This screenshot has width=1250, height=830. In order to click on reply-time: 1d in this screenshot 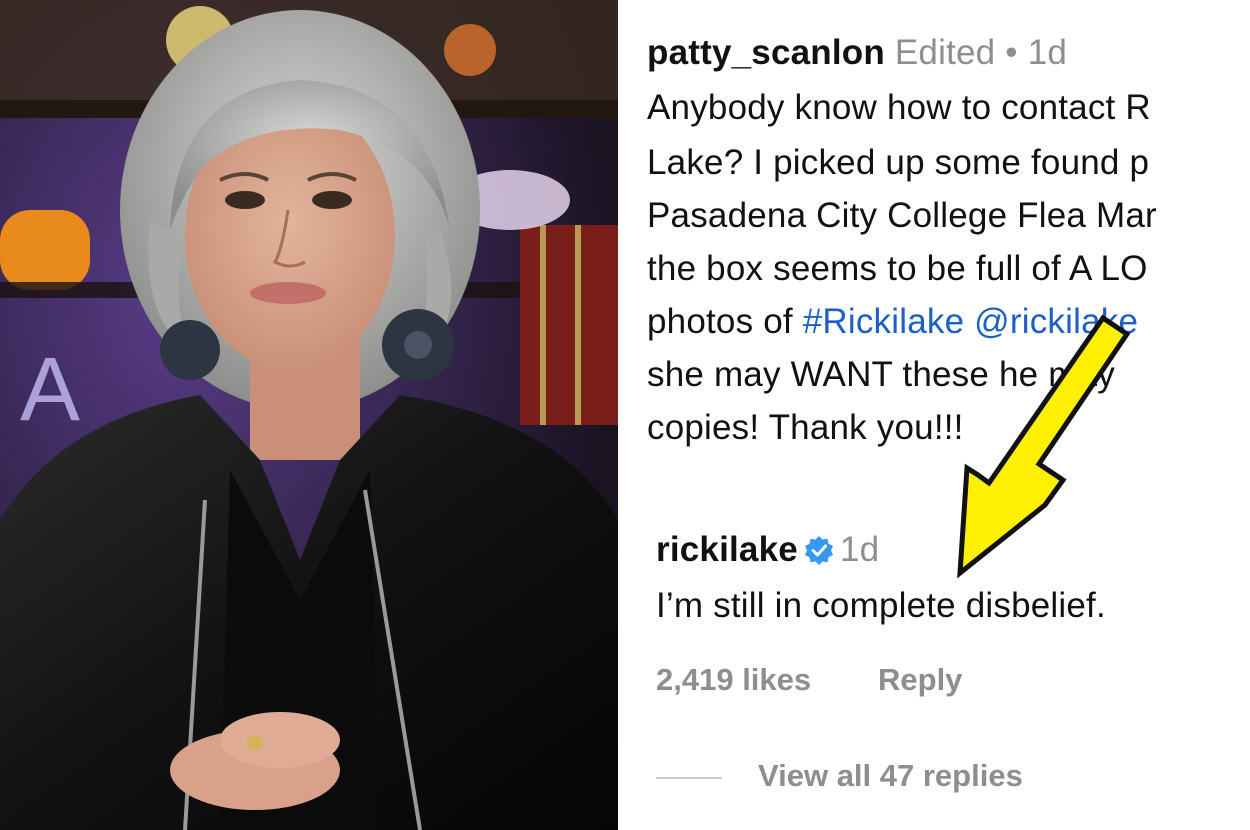, I will do `click(859, 549)`.